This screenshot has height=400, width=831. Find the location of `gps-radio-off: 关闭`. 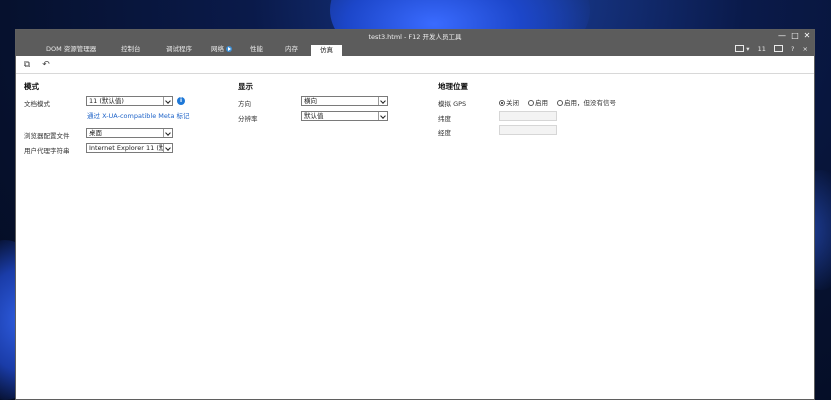

gps-radio-off: 关闭 is located at coordinates (509, 102).